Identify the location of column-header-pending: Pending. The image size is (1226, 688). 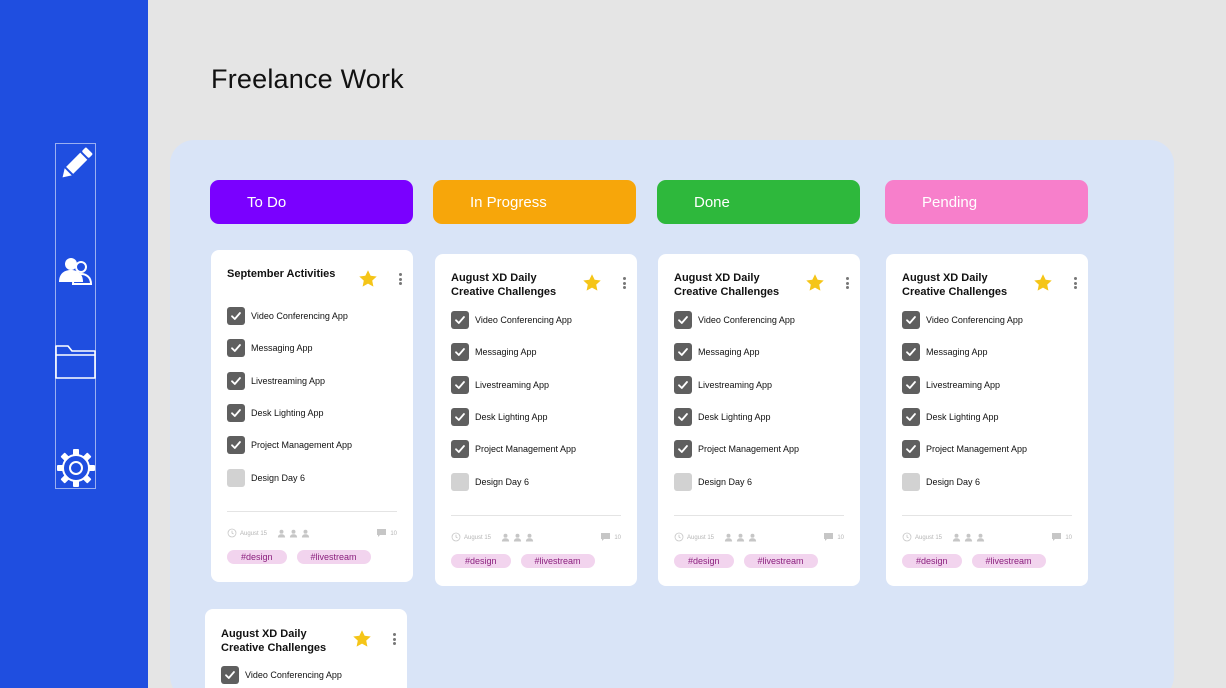
(986, 202).